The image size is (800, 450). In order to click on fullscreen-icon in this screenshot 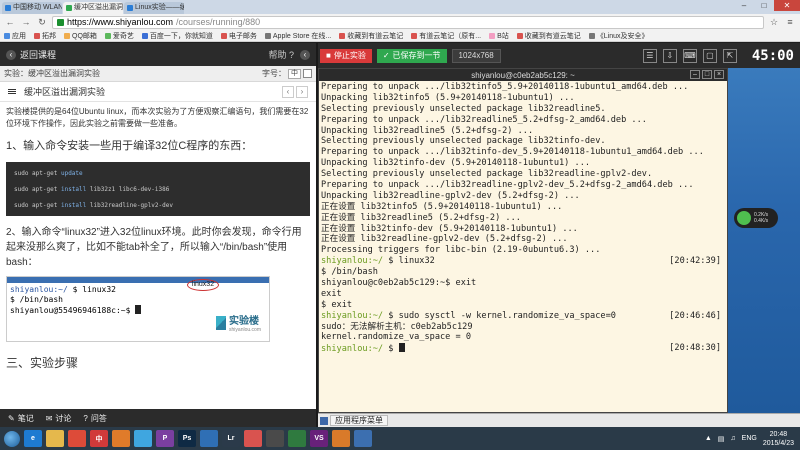, I will do `click(307, 73)`.